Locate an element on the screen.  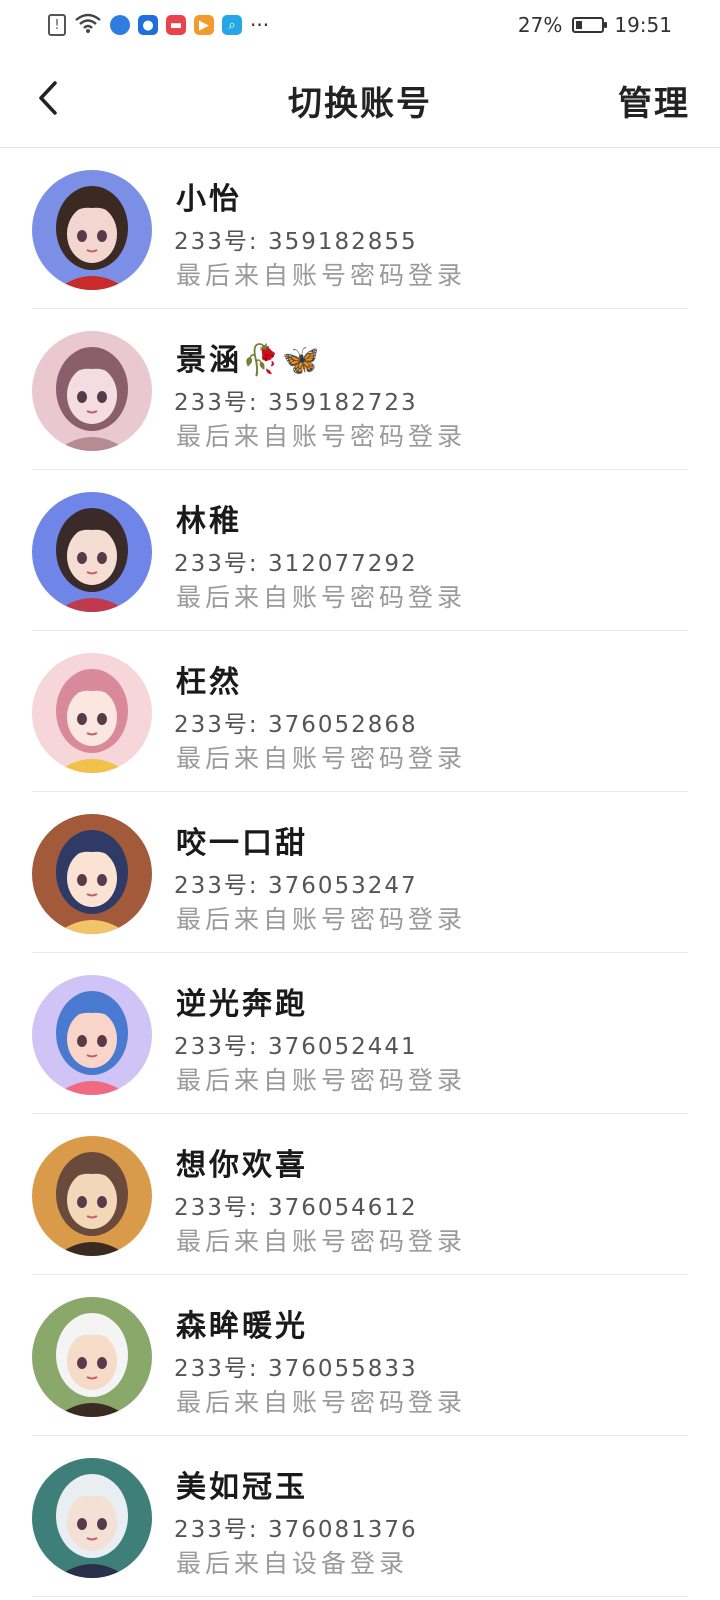
account-id: 233号: 376052868 is located at coordinates (296, 725).